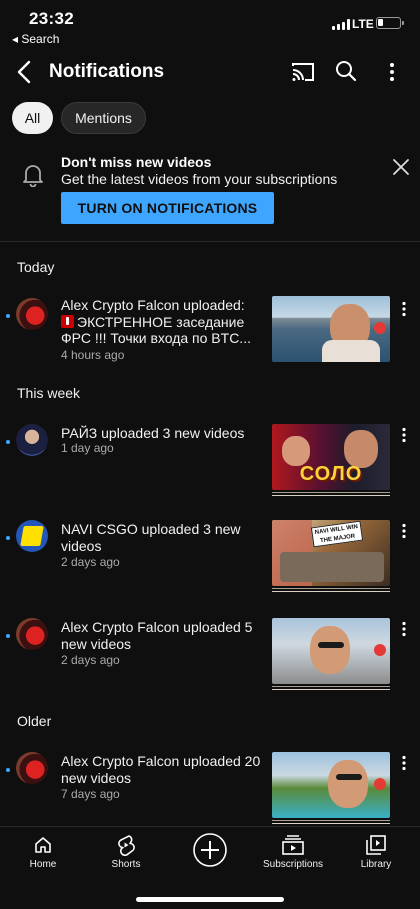  I want to click on create-icon, so click(210, 850).